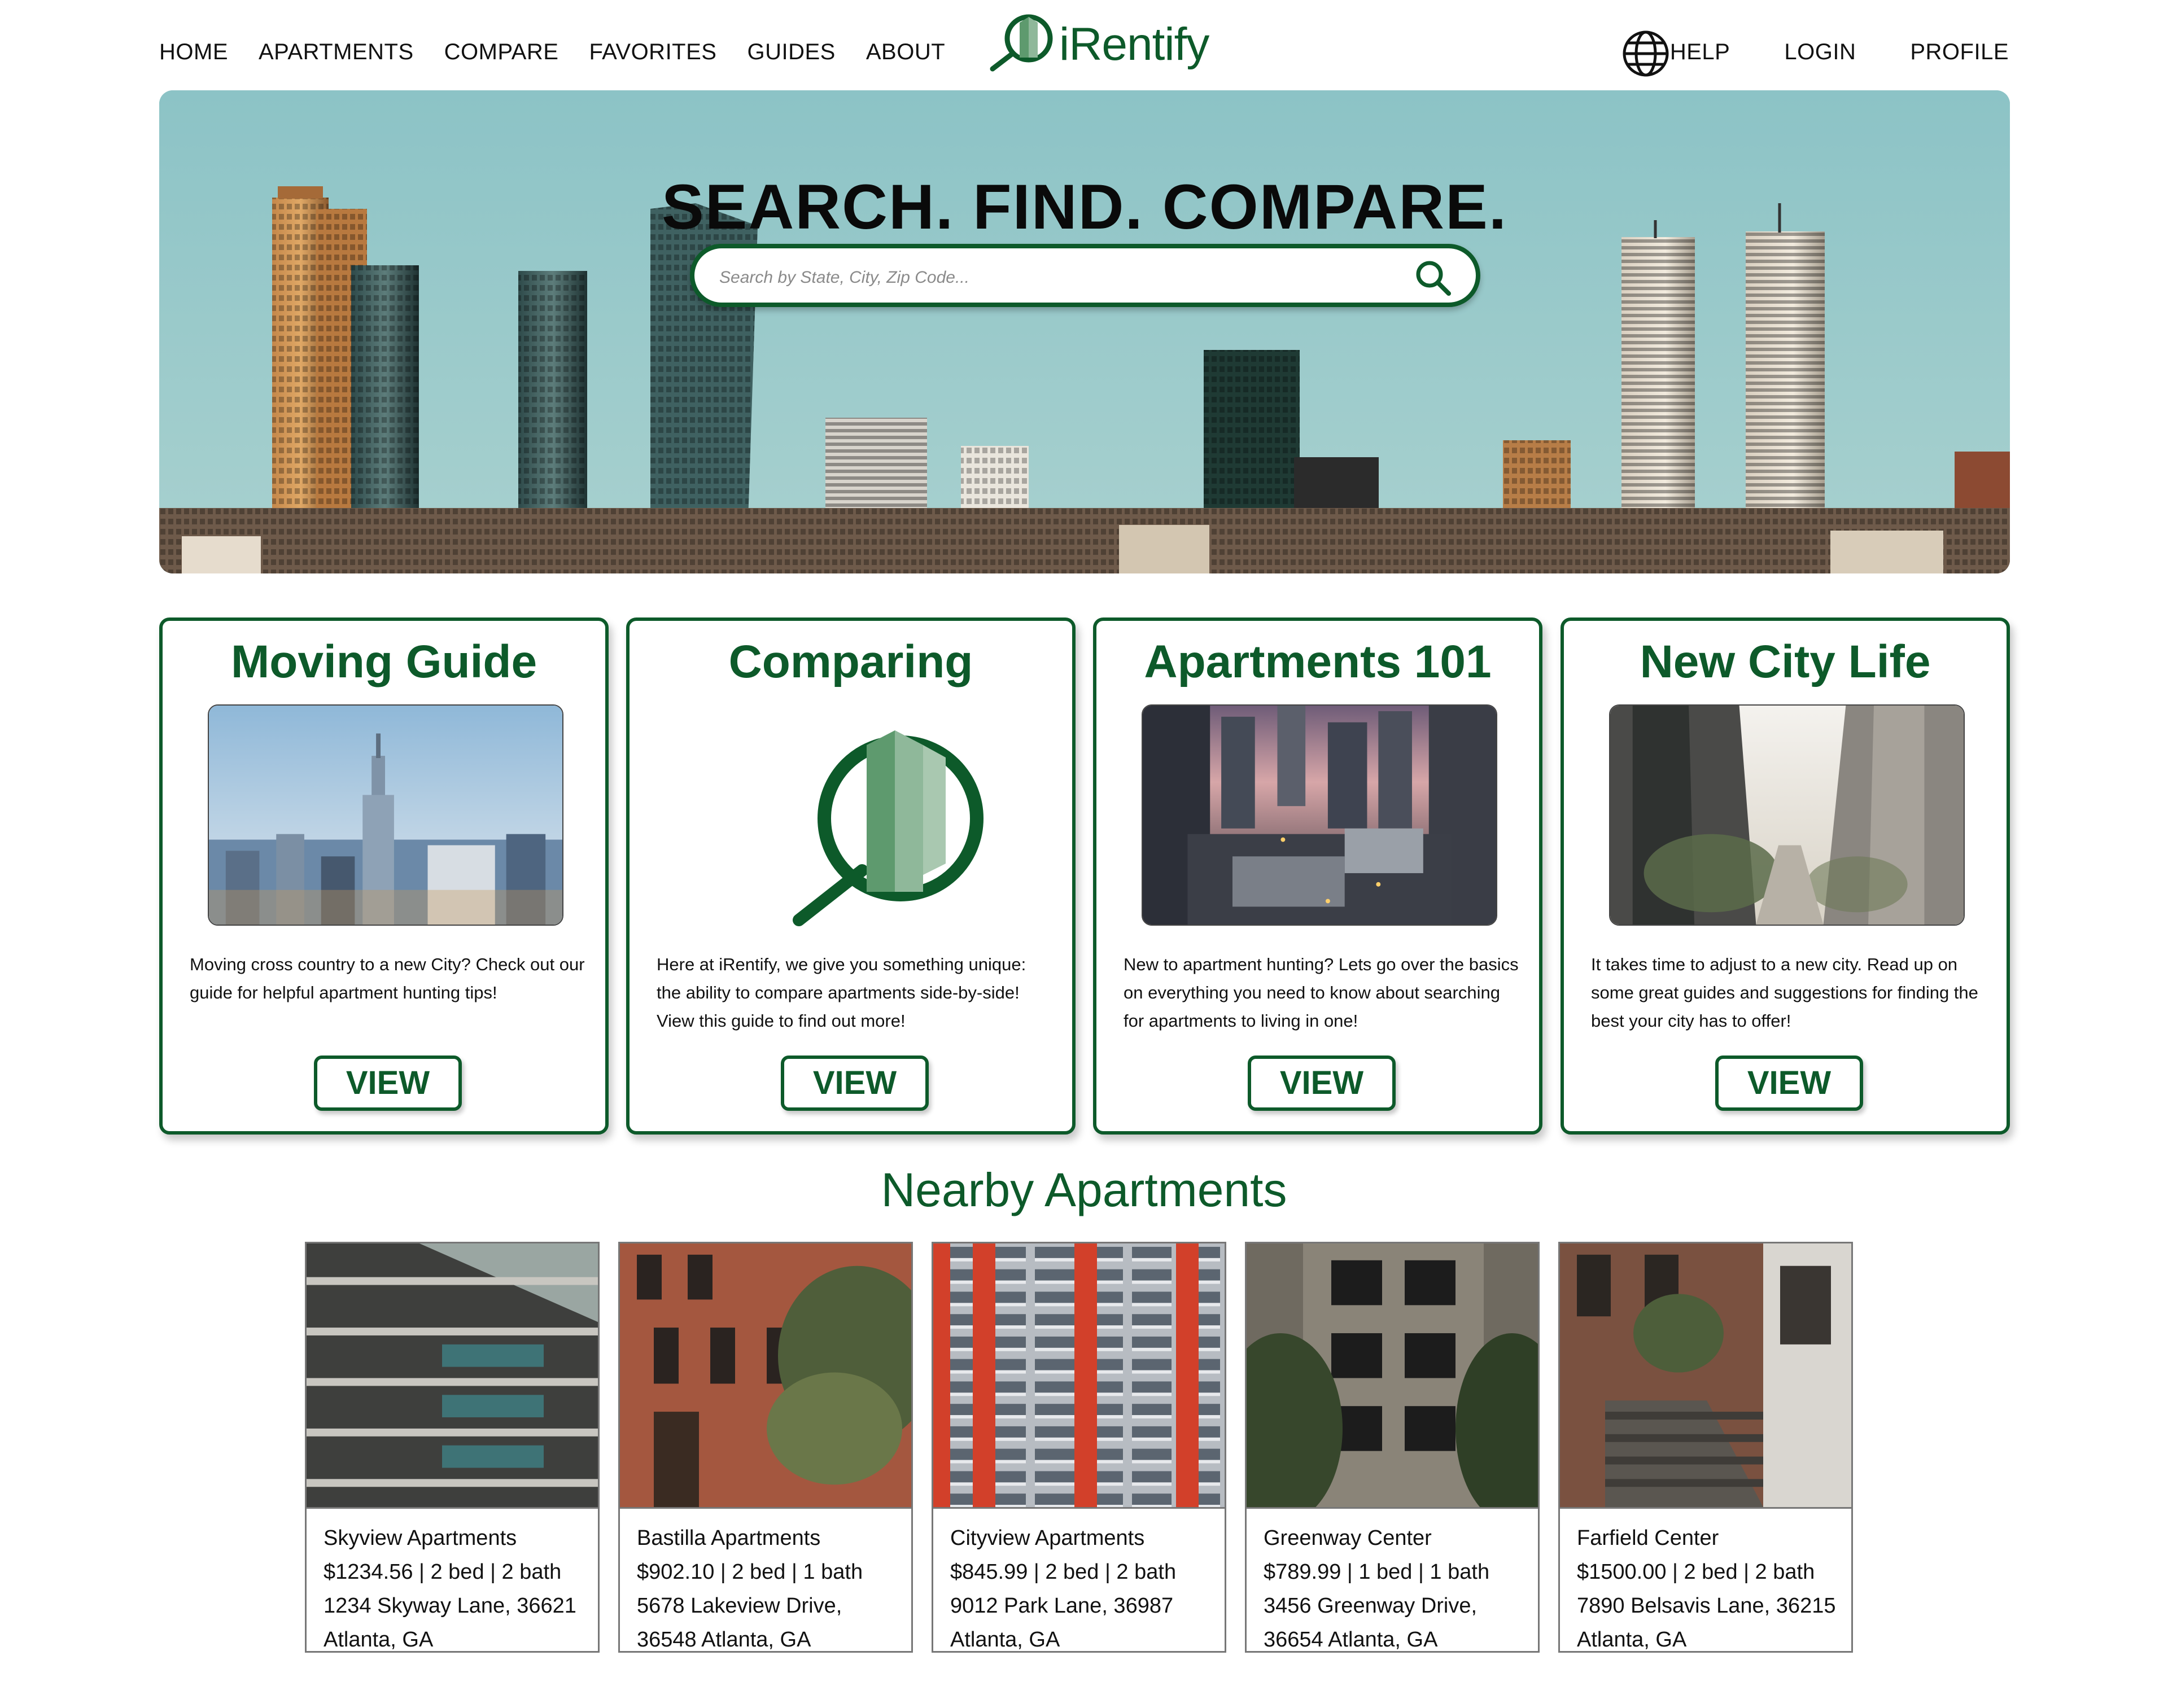 The image size is (2168, 1708). Describe the element at coordinates (791, 53) in the screenshot. I see `nav-guides-link: GUIDES` at that location.